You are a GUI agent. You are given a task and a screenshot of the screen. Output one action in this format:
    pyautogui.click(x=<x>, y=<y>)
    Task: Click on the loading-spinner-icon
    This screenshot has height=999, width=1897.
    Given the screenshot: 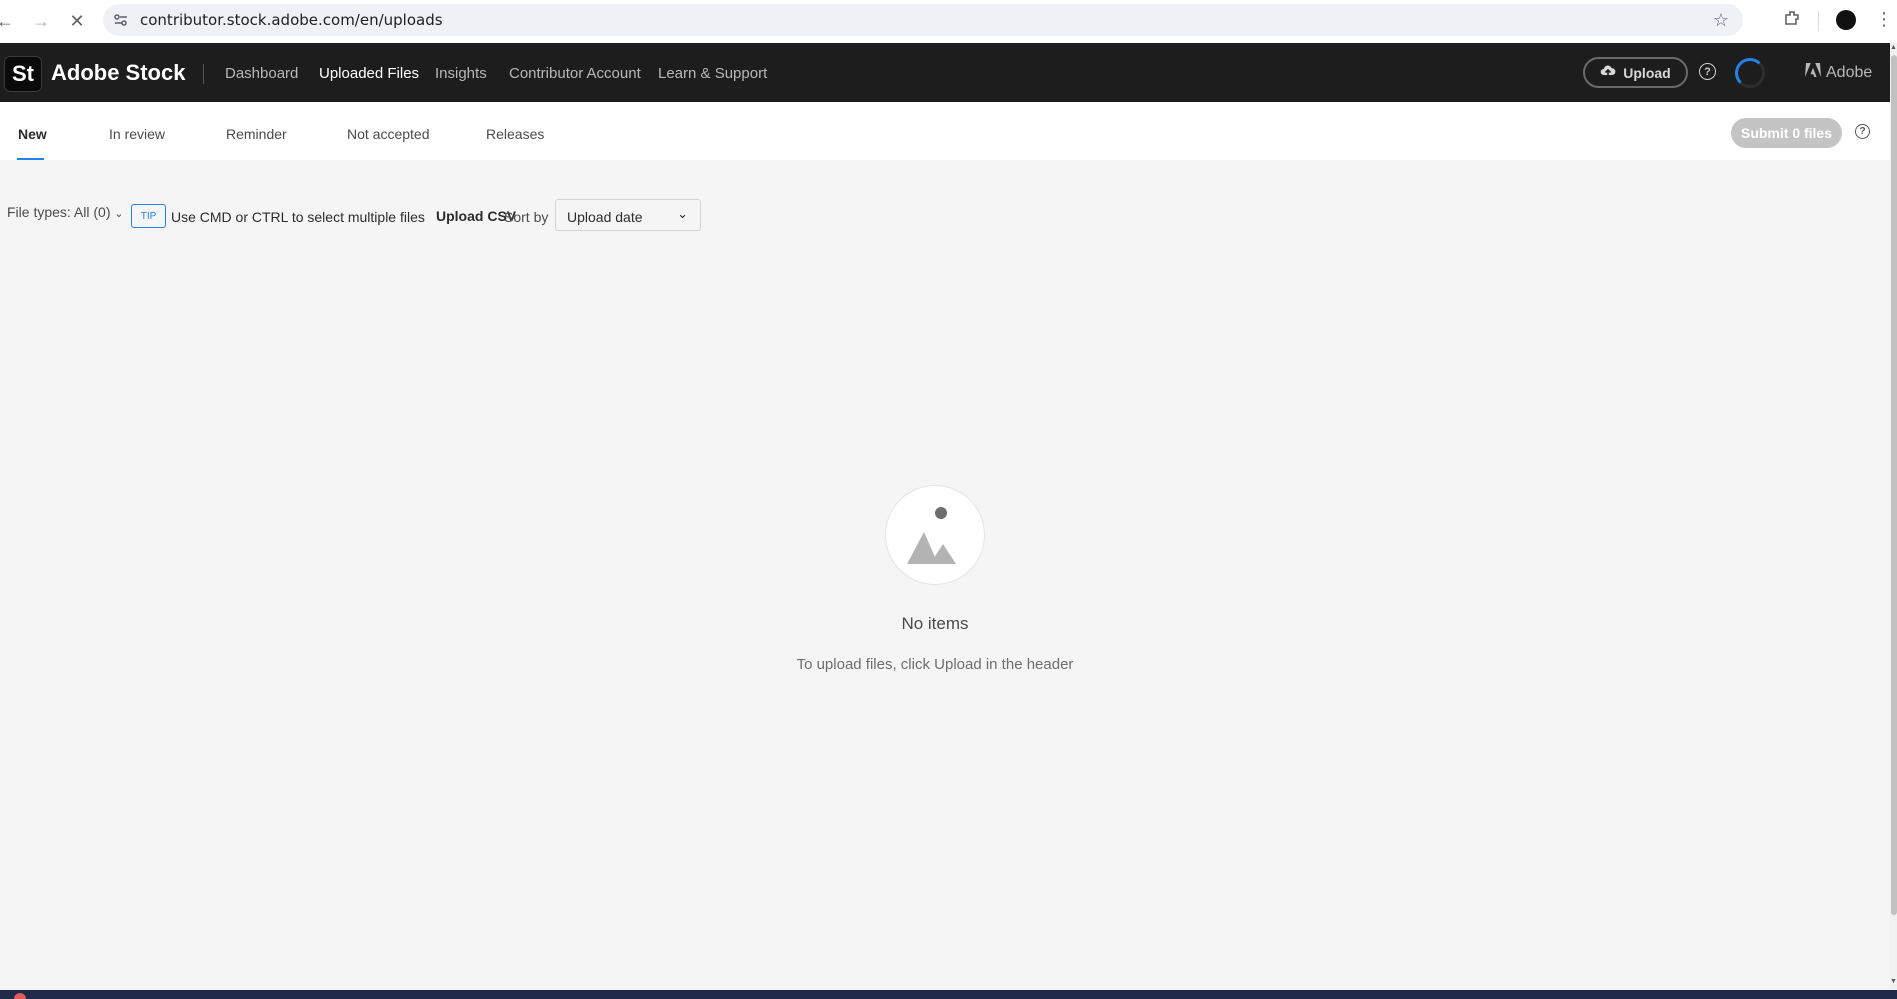 What is the action you would take?
    pyautogui.click(x=1750, y=73)
    